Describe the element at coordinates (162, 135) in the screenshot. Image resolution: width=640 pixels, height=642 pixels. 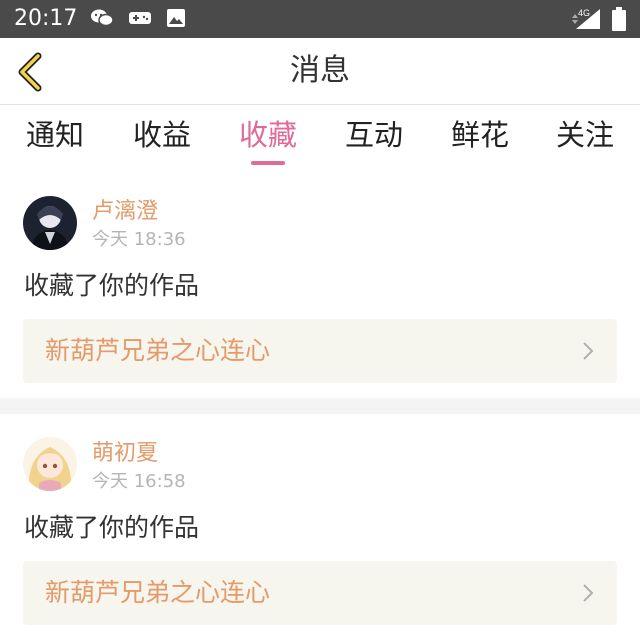
I see `tab-earnings: 收益` at that location.